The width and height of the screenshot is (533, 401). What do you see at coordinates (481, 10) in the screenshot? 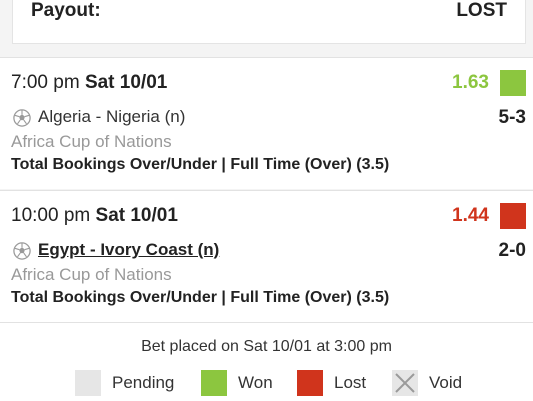
I see `payout-value: LOST` at bounding box center [481, 10].